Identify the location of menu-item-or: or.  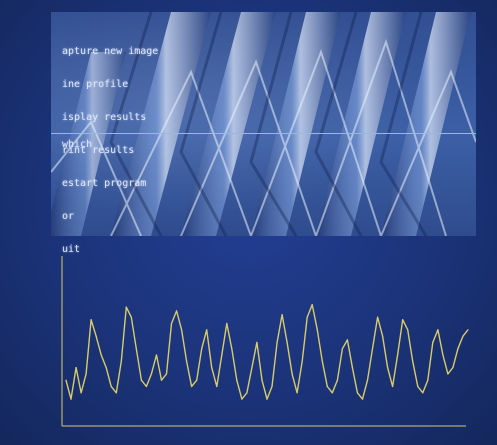
(68, 216).